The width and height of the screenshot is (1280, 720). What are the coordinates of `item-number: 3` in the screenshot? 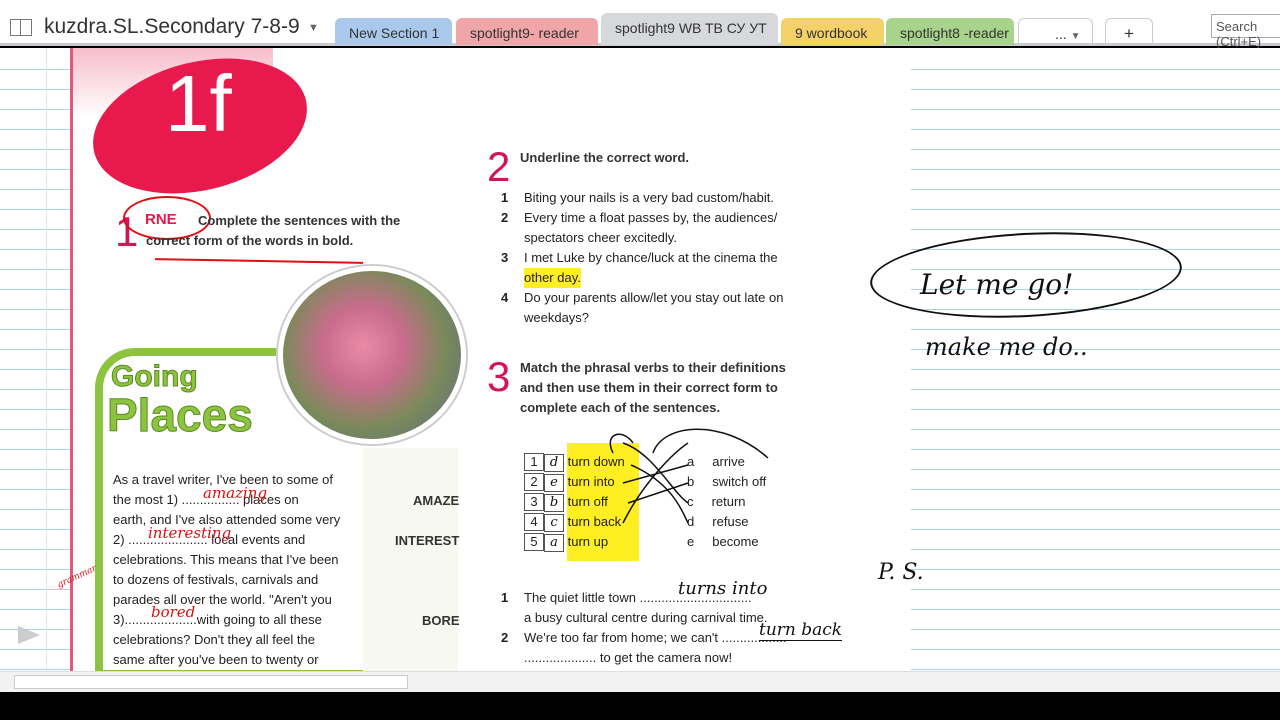 It's located at (505, 257).